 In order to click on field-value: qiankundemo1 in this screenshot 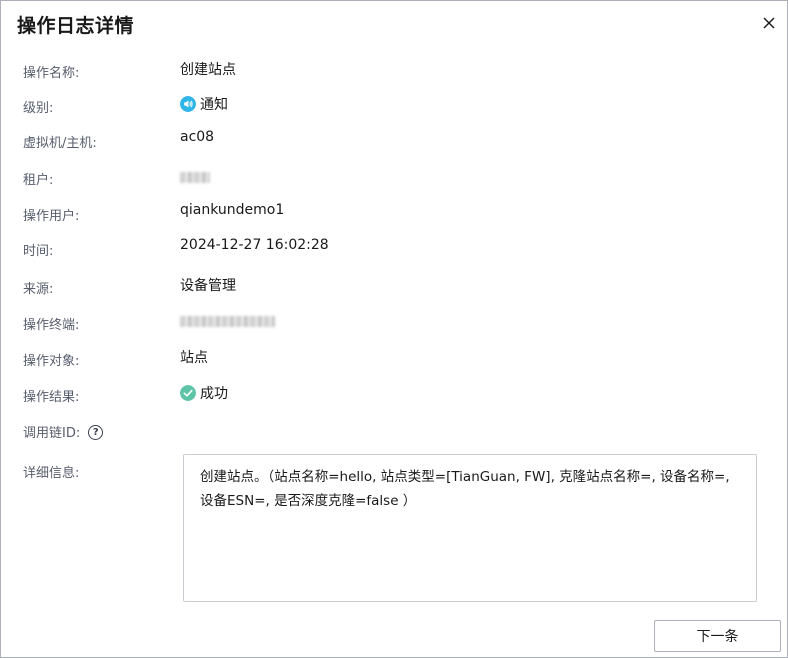, I will do `click(232, 210)`.